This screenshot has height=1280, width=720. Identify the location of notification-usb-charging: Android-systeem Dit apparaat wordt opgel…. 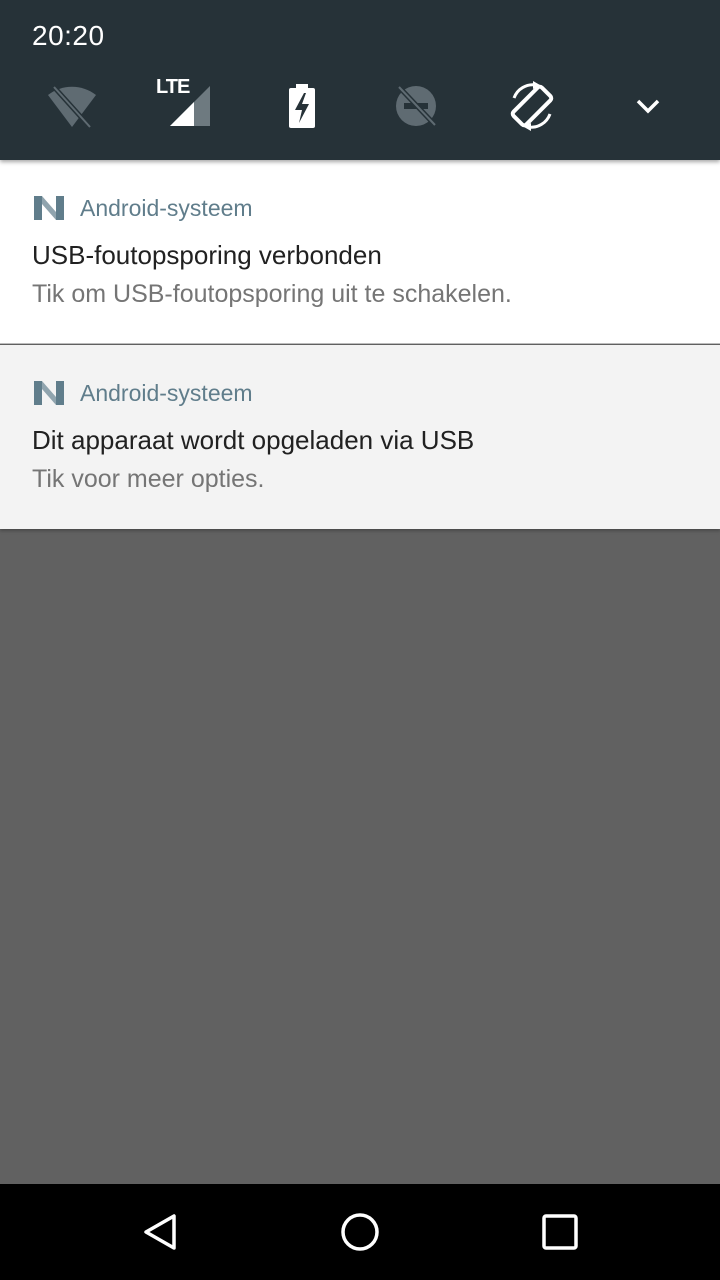
(360, 437).